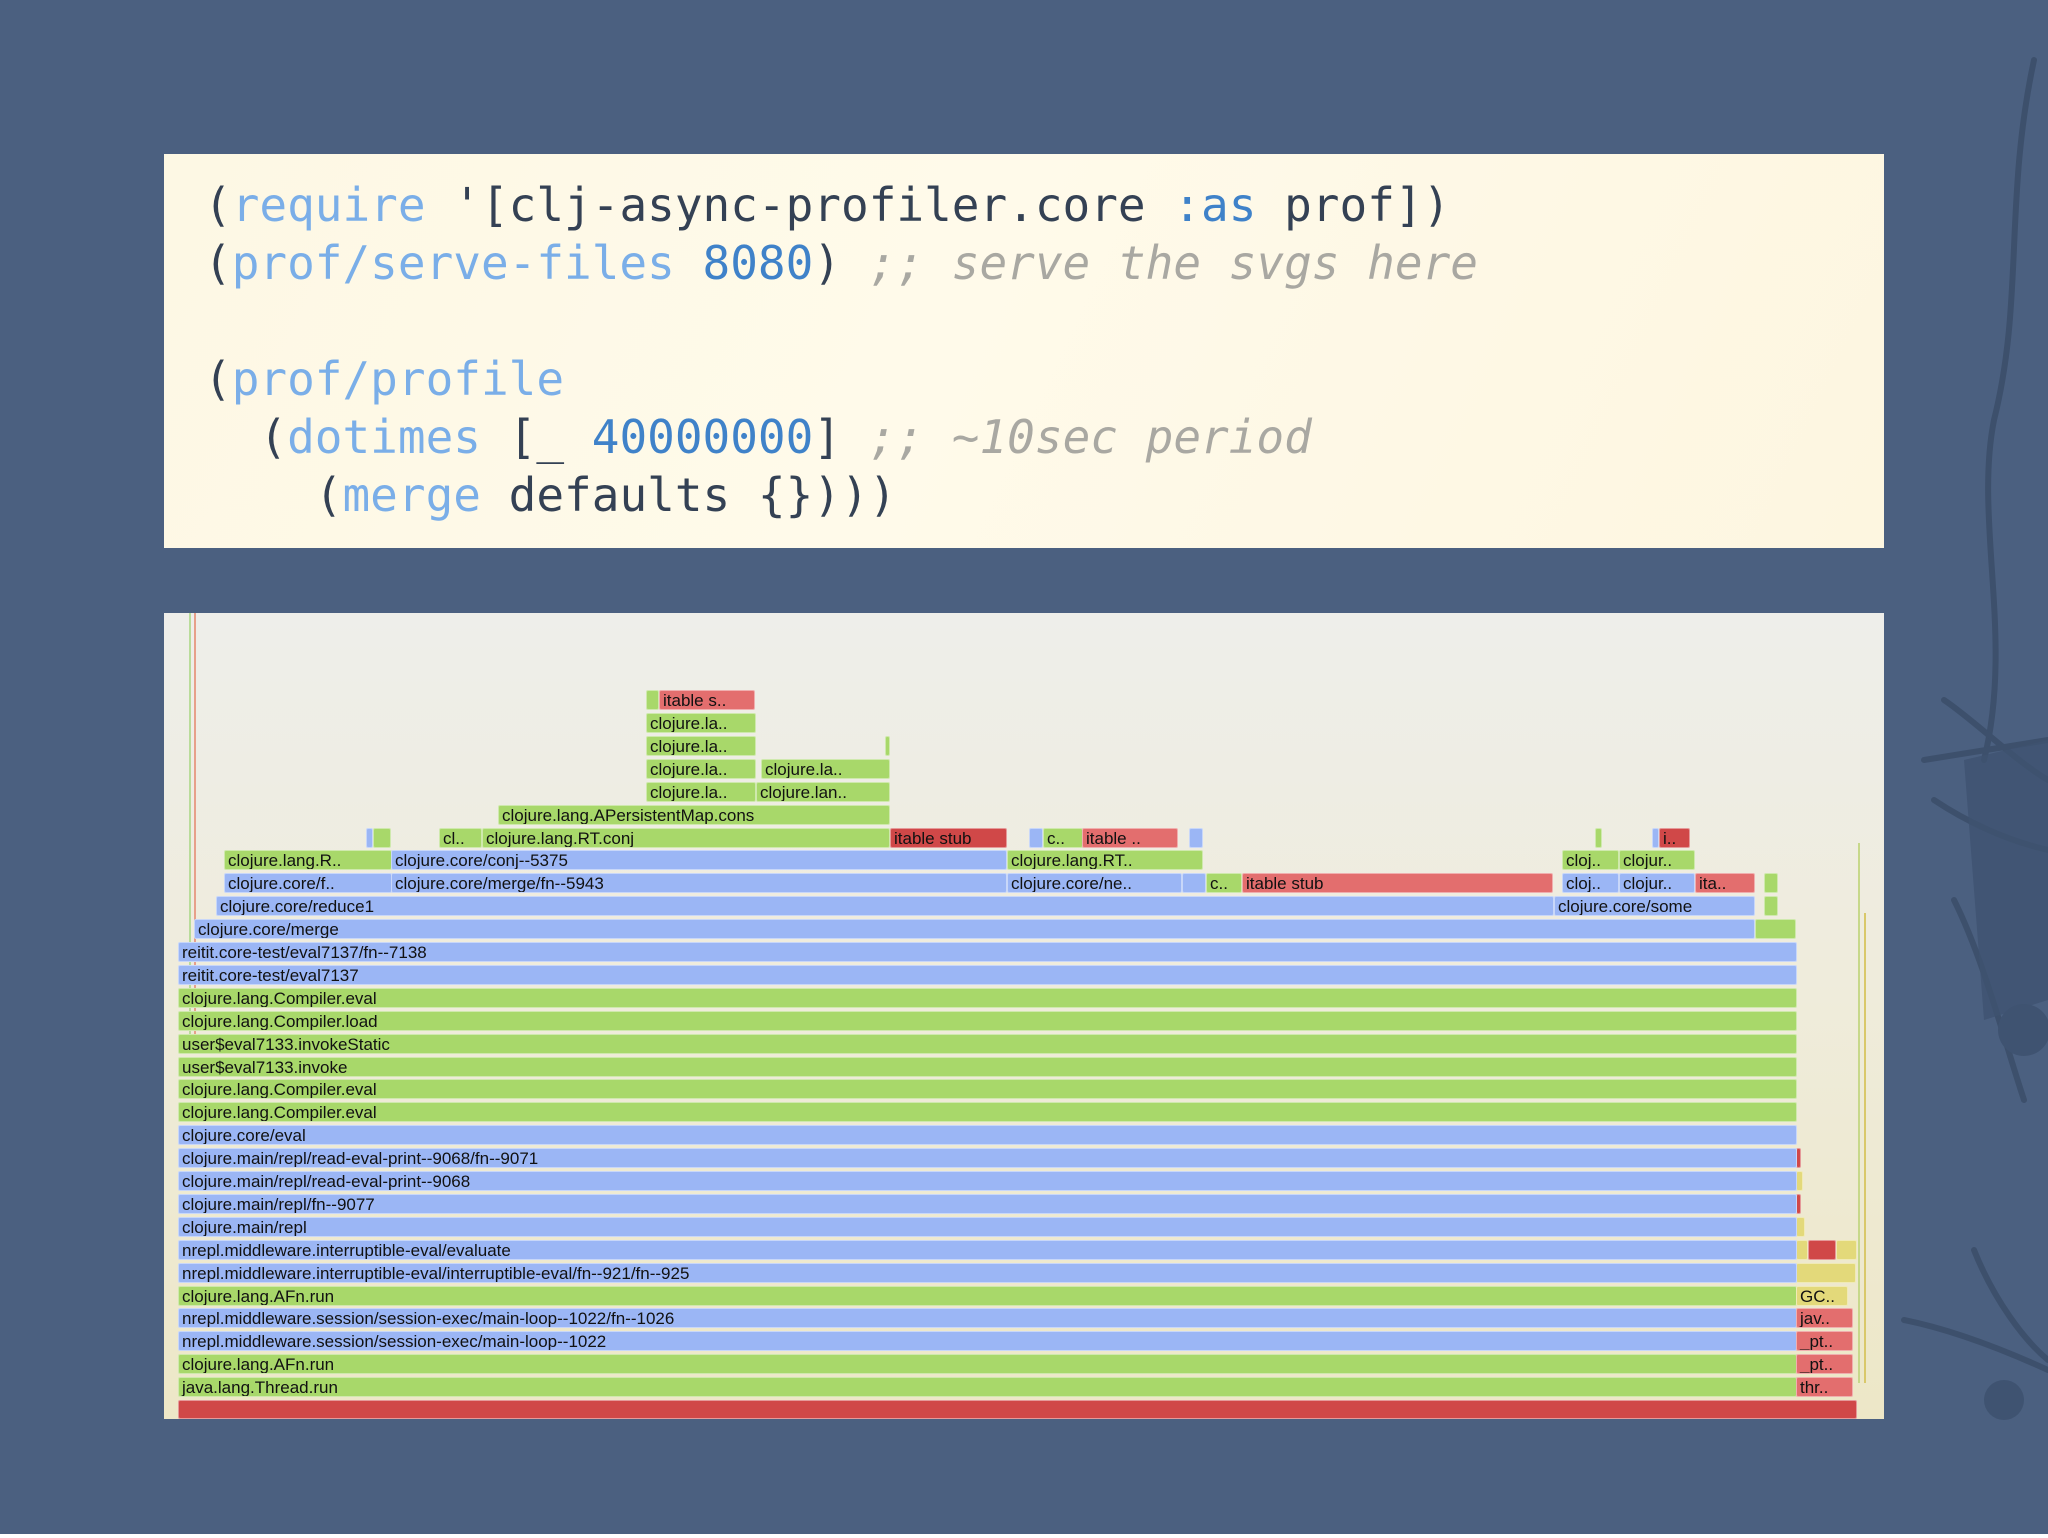 Image resolution: width=2048 pixels, height=1538 pixels. I want to click on flame-frame: clojure.main/repl, so click(987, 1227).